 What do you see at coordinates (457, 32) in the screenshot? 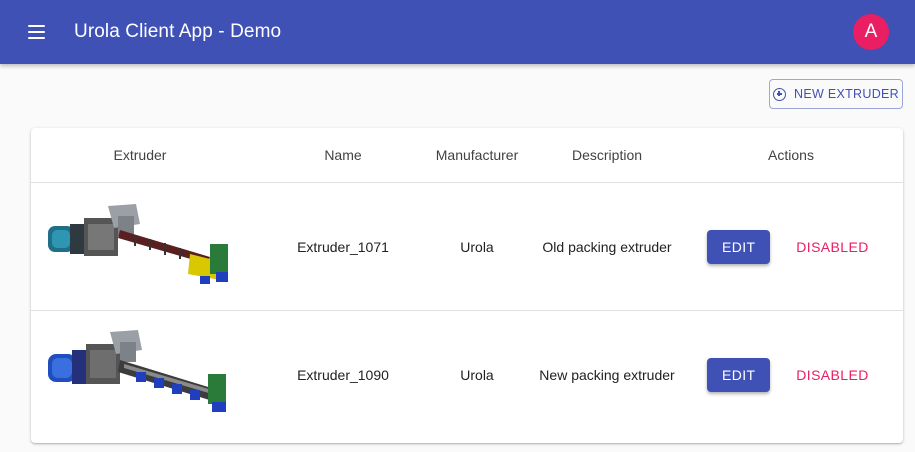
I see `app-bar: Urola Client App - Demo A` at bounding box center [457, 32].